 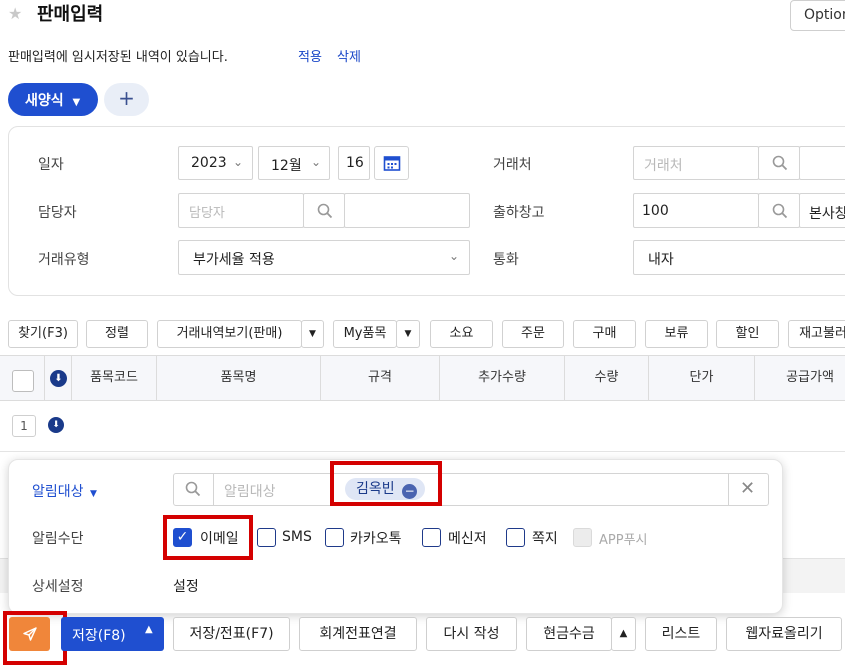 I want to click on warehouse-search-button, so click(x=779, y=210).